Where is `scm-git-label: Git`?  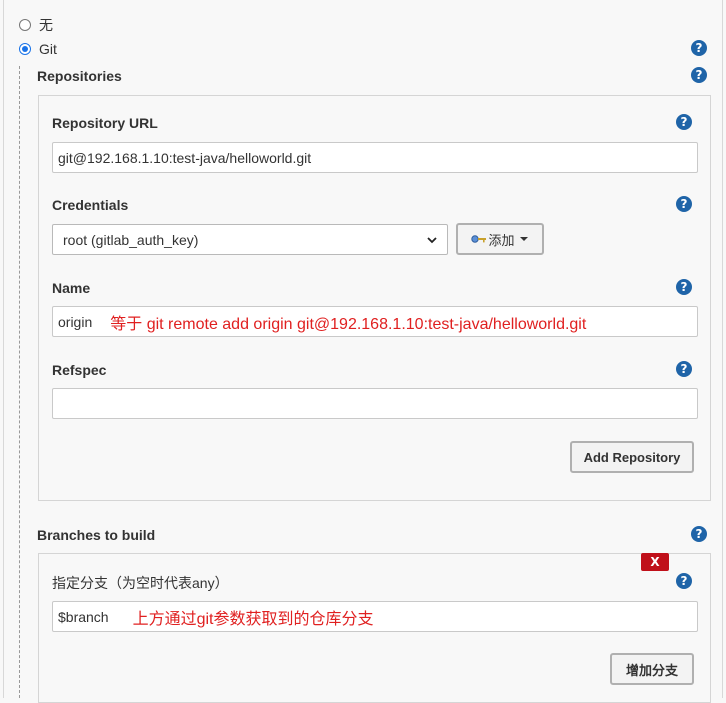
scm-git-label: Git is located at coordinates (48, 49).